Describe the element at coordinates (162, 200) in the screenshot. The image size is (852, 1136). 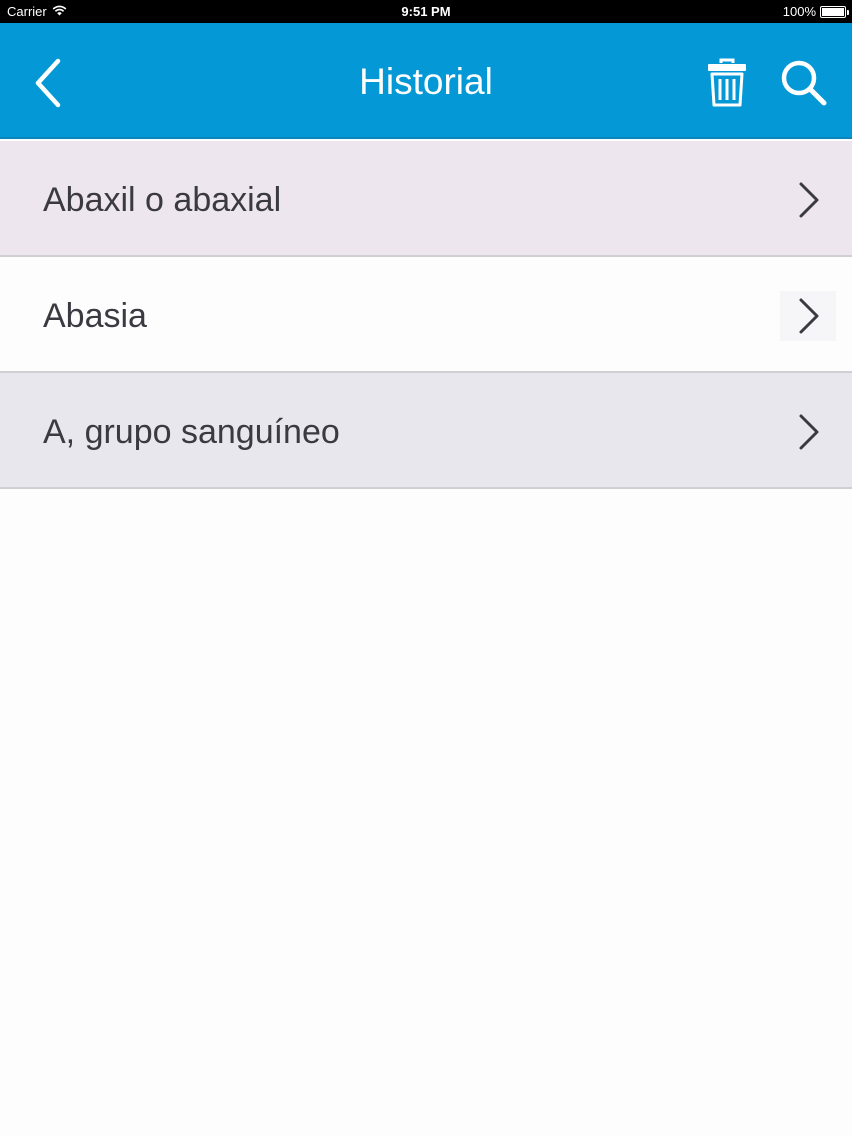
I see `list-item-label: Abaxil o abaxial` at that location.